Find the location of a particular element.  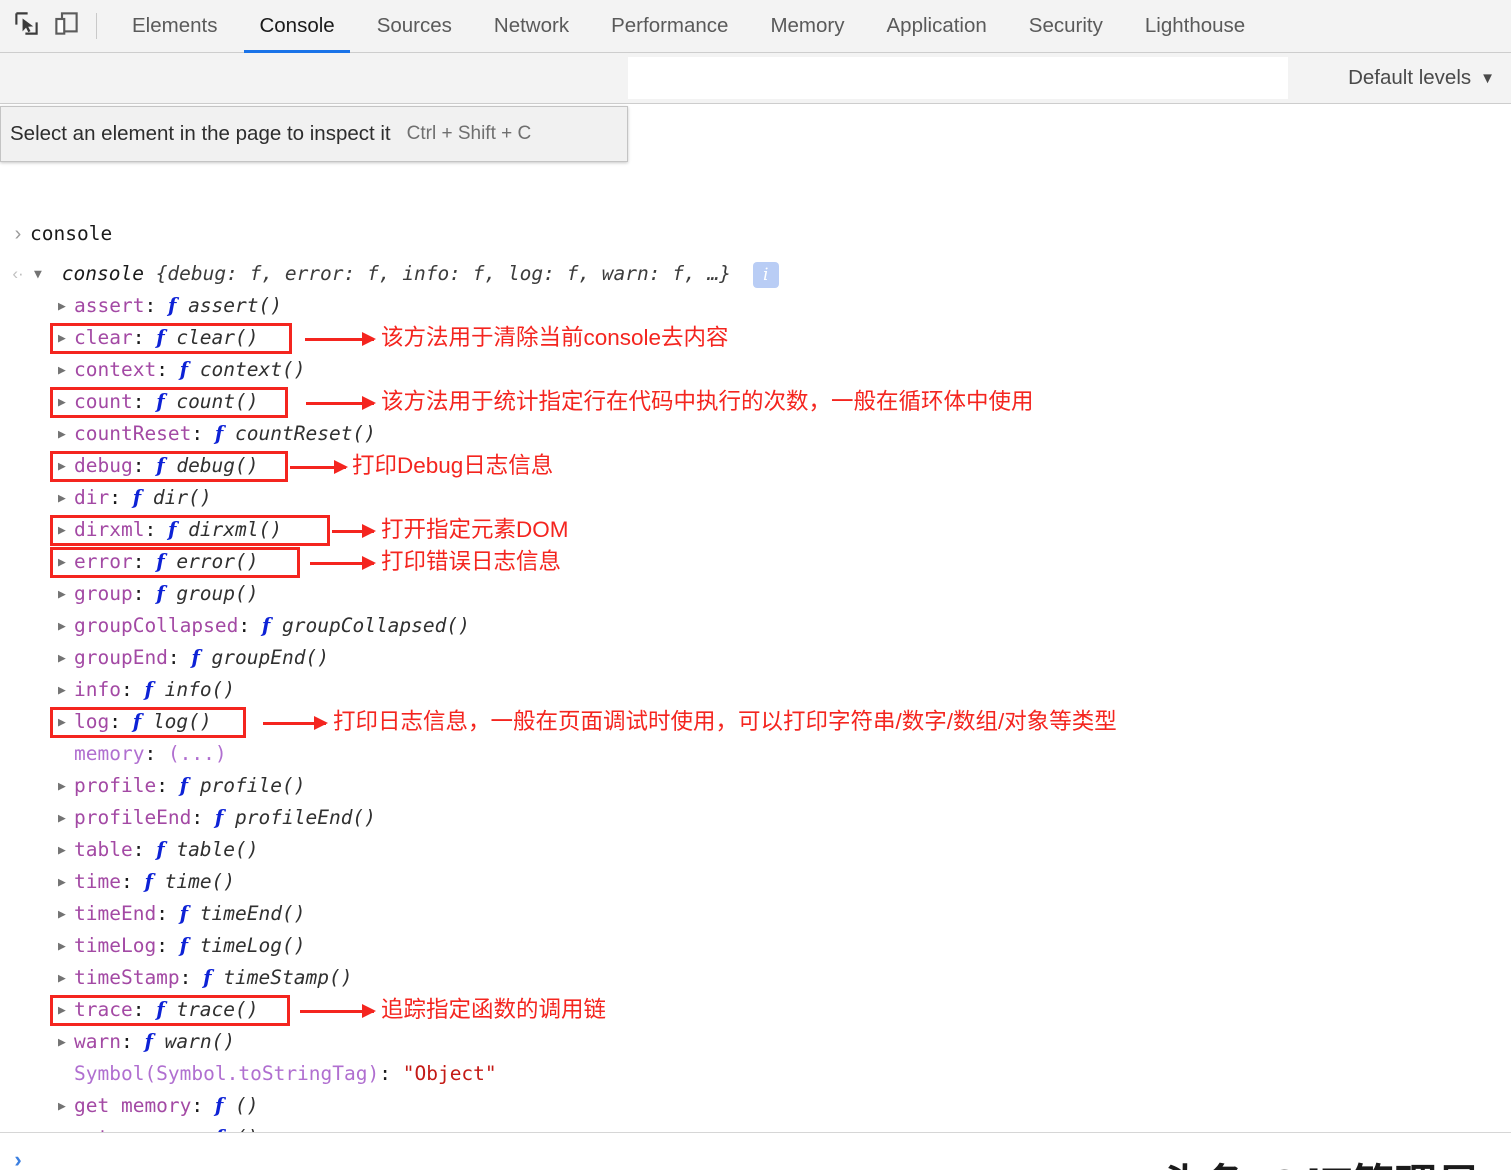

tab-application: Application is located at coordinates (937, 26).